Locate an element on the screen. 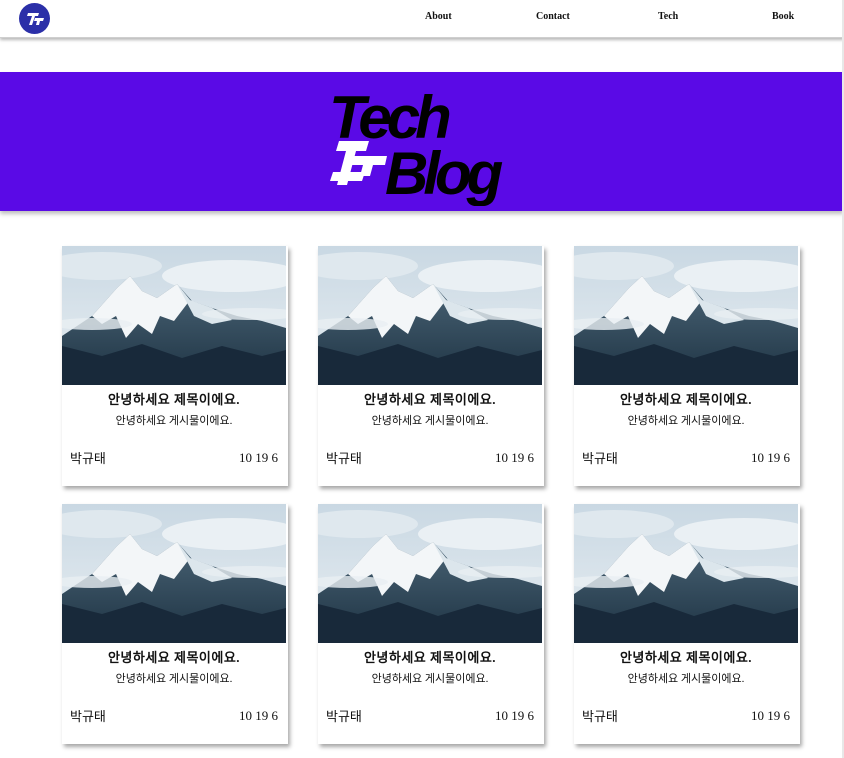  navbar: About Contact Tech Book is located at coordinates (422, 19).